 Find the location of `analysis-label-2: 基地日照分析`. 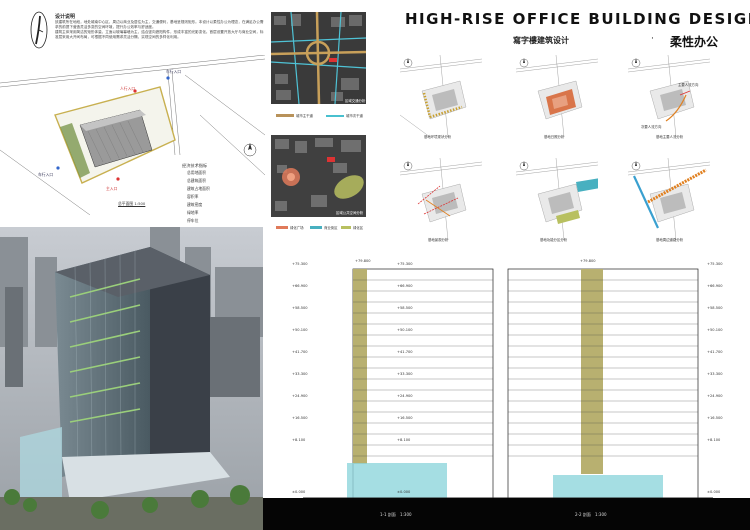

analysis-label-2: 基地日照分析 is located at coordinates (554, 137).